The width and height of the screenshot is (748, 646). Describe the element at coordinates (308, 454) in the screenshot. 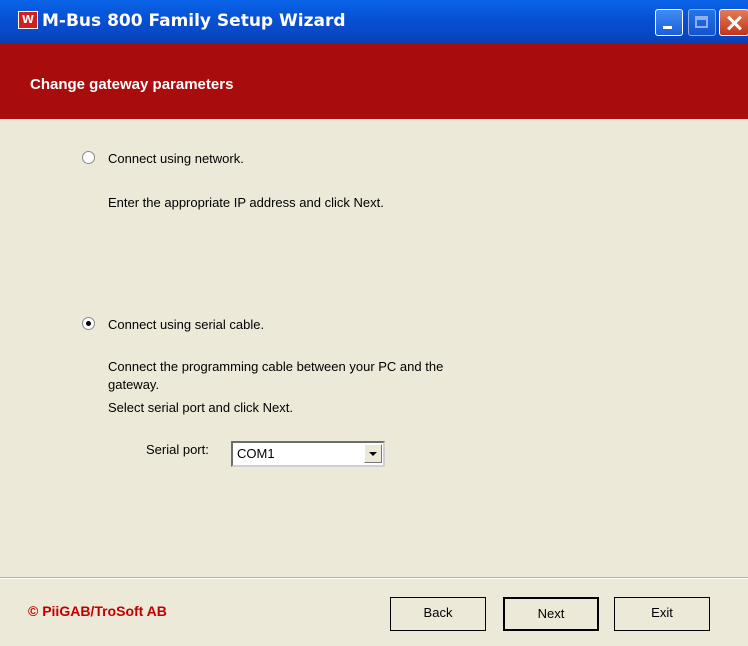

I see `serial-port-select: COM1` at that location.